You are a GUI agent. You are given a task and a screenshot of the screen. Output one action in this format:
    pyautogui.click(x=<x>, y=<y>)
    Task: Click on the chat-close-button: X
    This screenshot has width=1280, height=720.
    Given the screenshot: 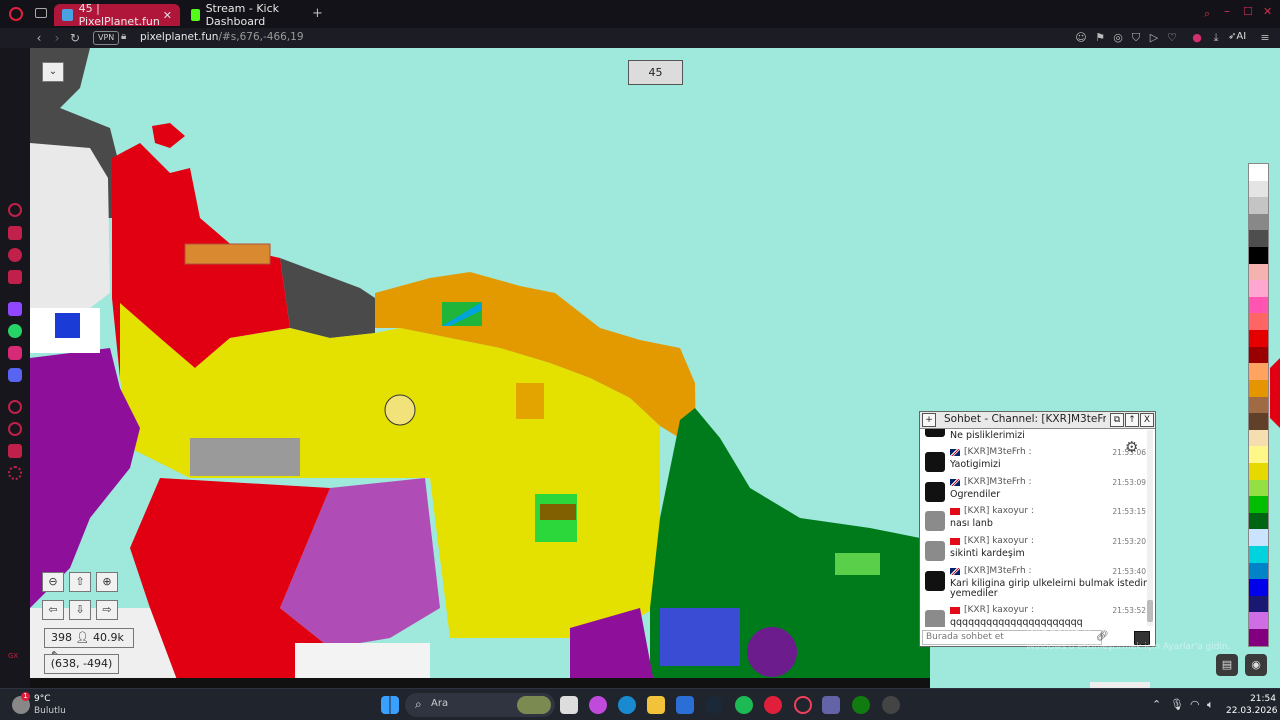 What is the action you would take?
    pyautogui.click(x=1147, y=420)
    